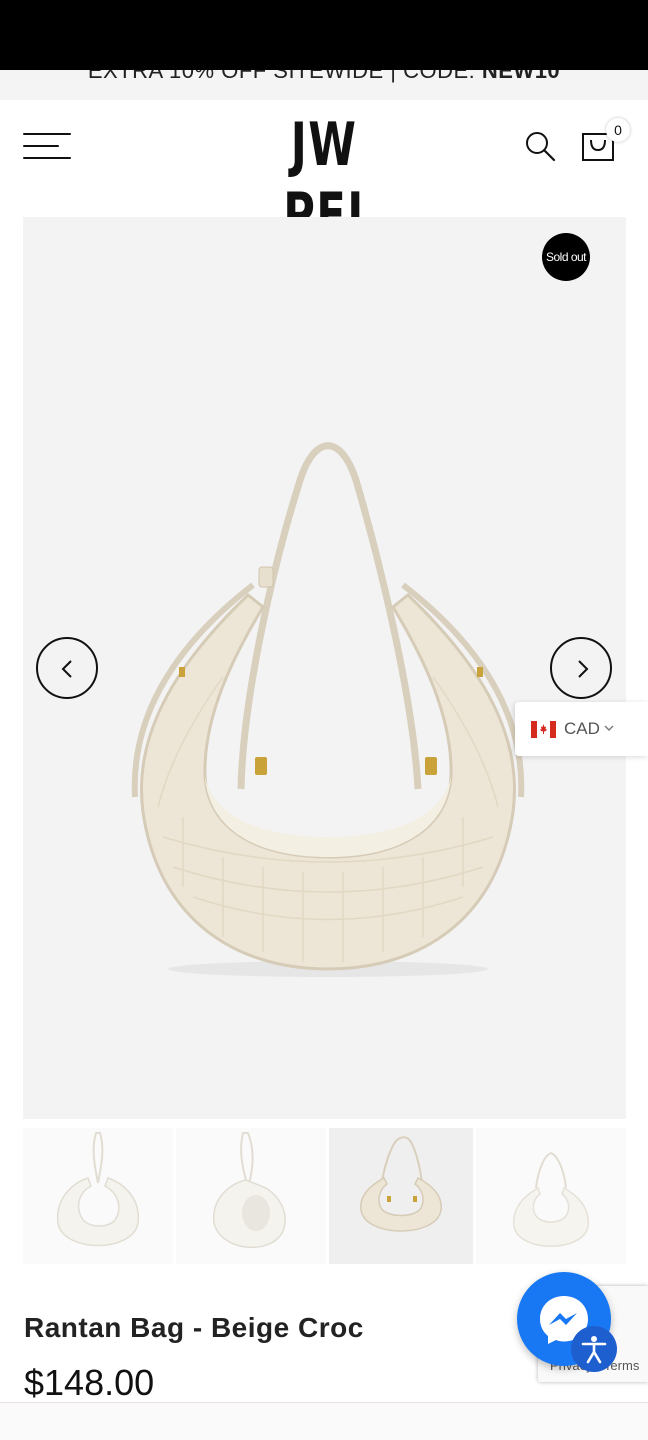 The height and width of the screenshot is (1440, 648). Describe the element at coordinates (324, 85) in the screenshot. I see `announcement-bar: EXTRA 10% OFF SITEWIDE | CODE: NEW10` at that location.